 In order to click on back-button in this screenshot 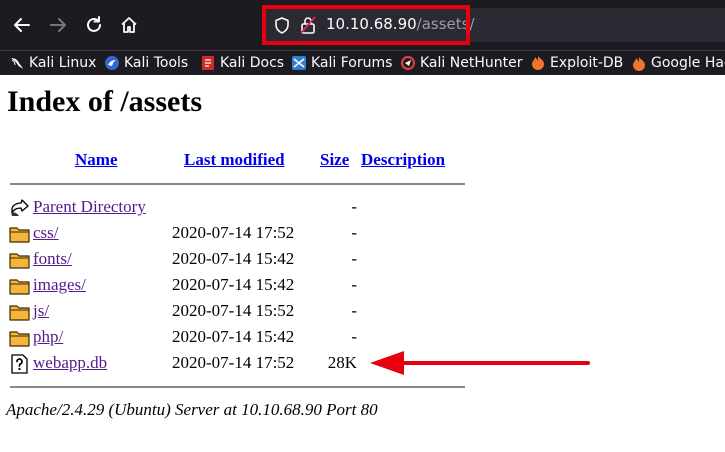, I will do `click(22, 25)`.